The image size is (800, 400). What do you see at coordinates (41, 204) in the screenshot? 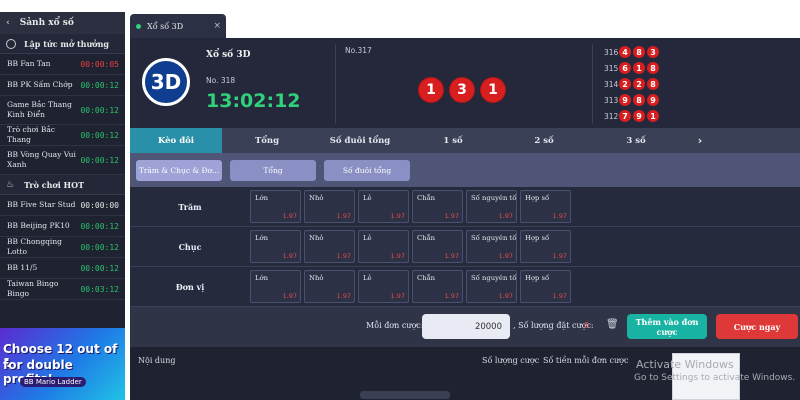
I see `game-name: BB Five Star Stud` at bounding box center [41, 204].